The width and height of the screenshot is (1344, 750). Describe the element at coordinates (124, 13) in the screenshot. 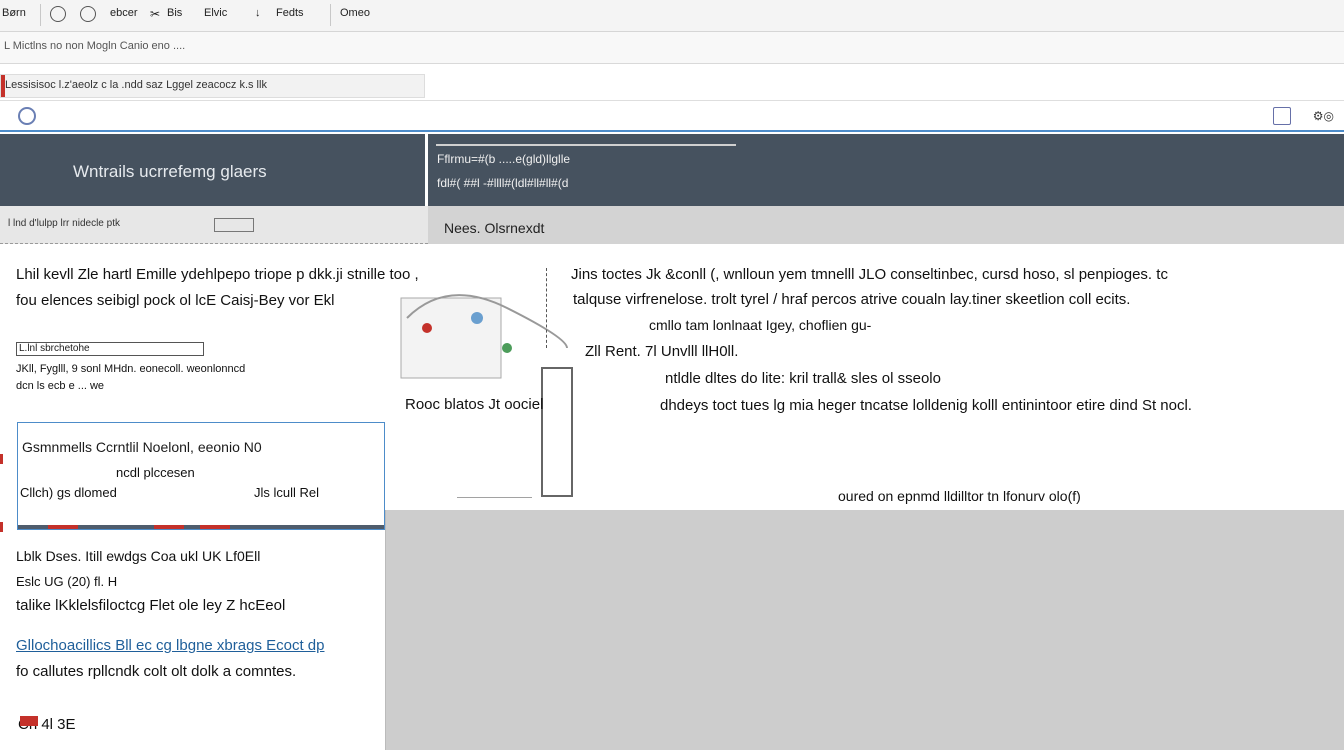

I see `toolbar-item: ebcer` at that location.